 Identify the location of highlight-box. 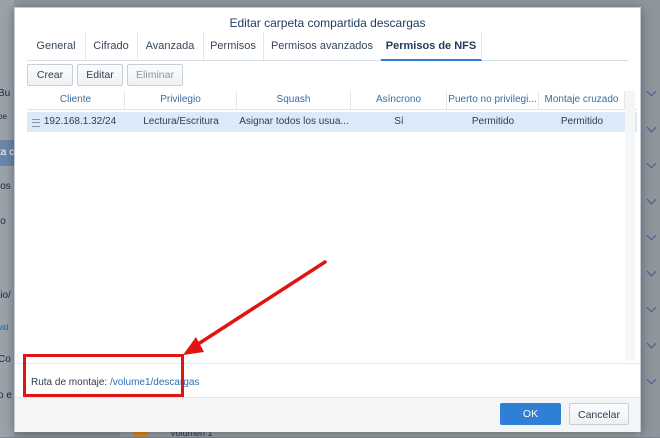
(103, 375).